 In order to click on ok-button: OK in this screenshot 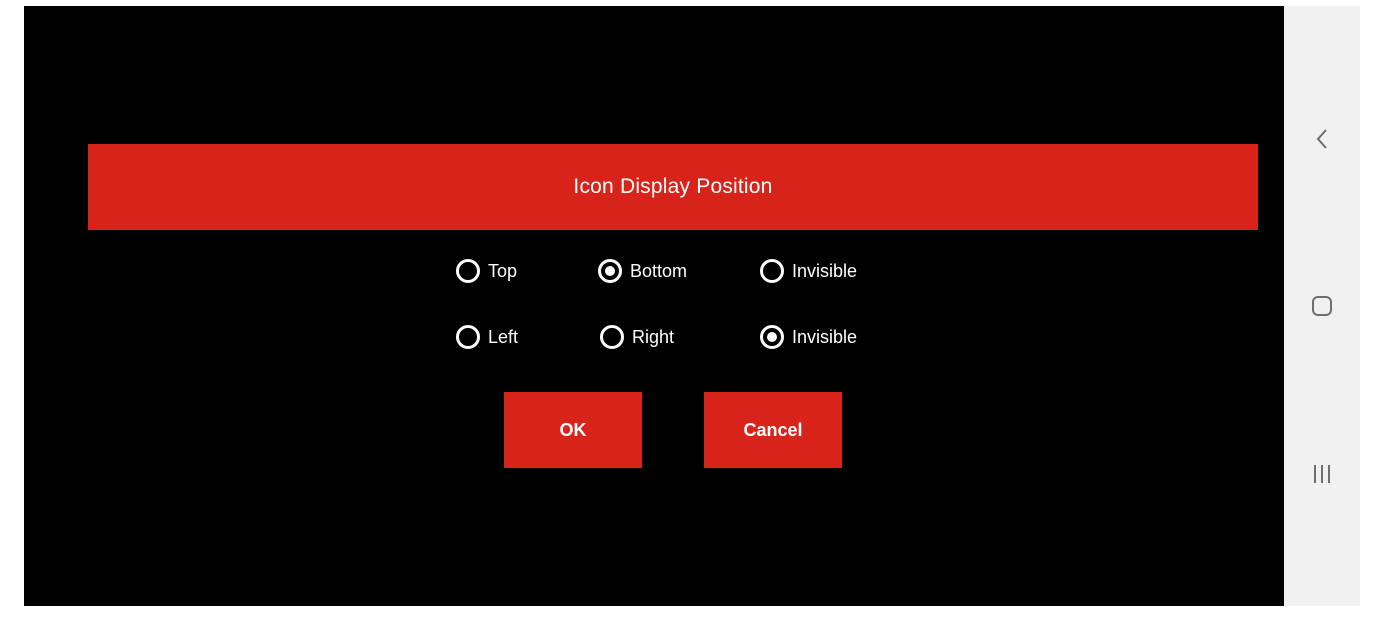, I will do `click(573, 430)`.